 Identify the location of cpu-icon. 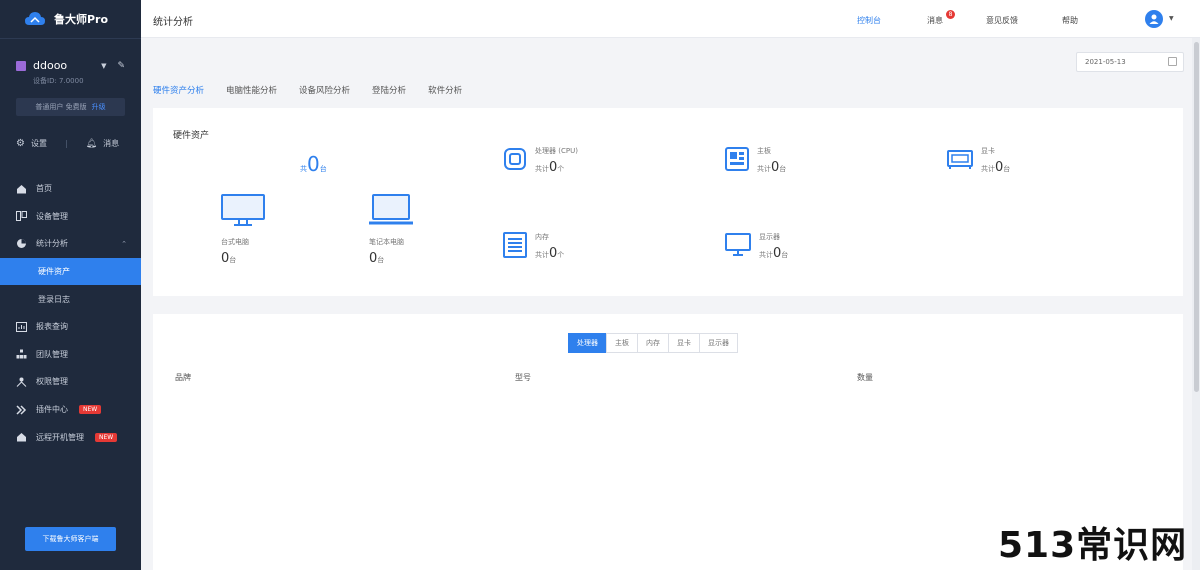
(515, 160).